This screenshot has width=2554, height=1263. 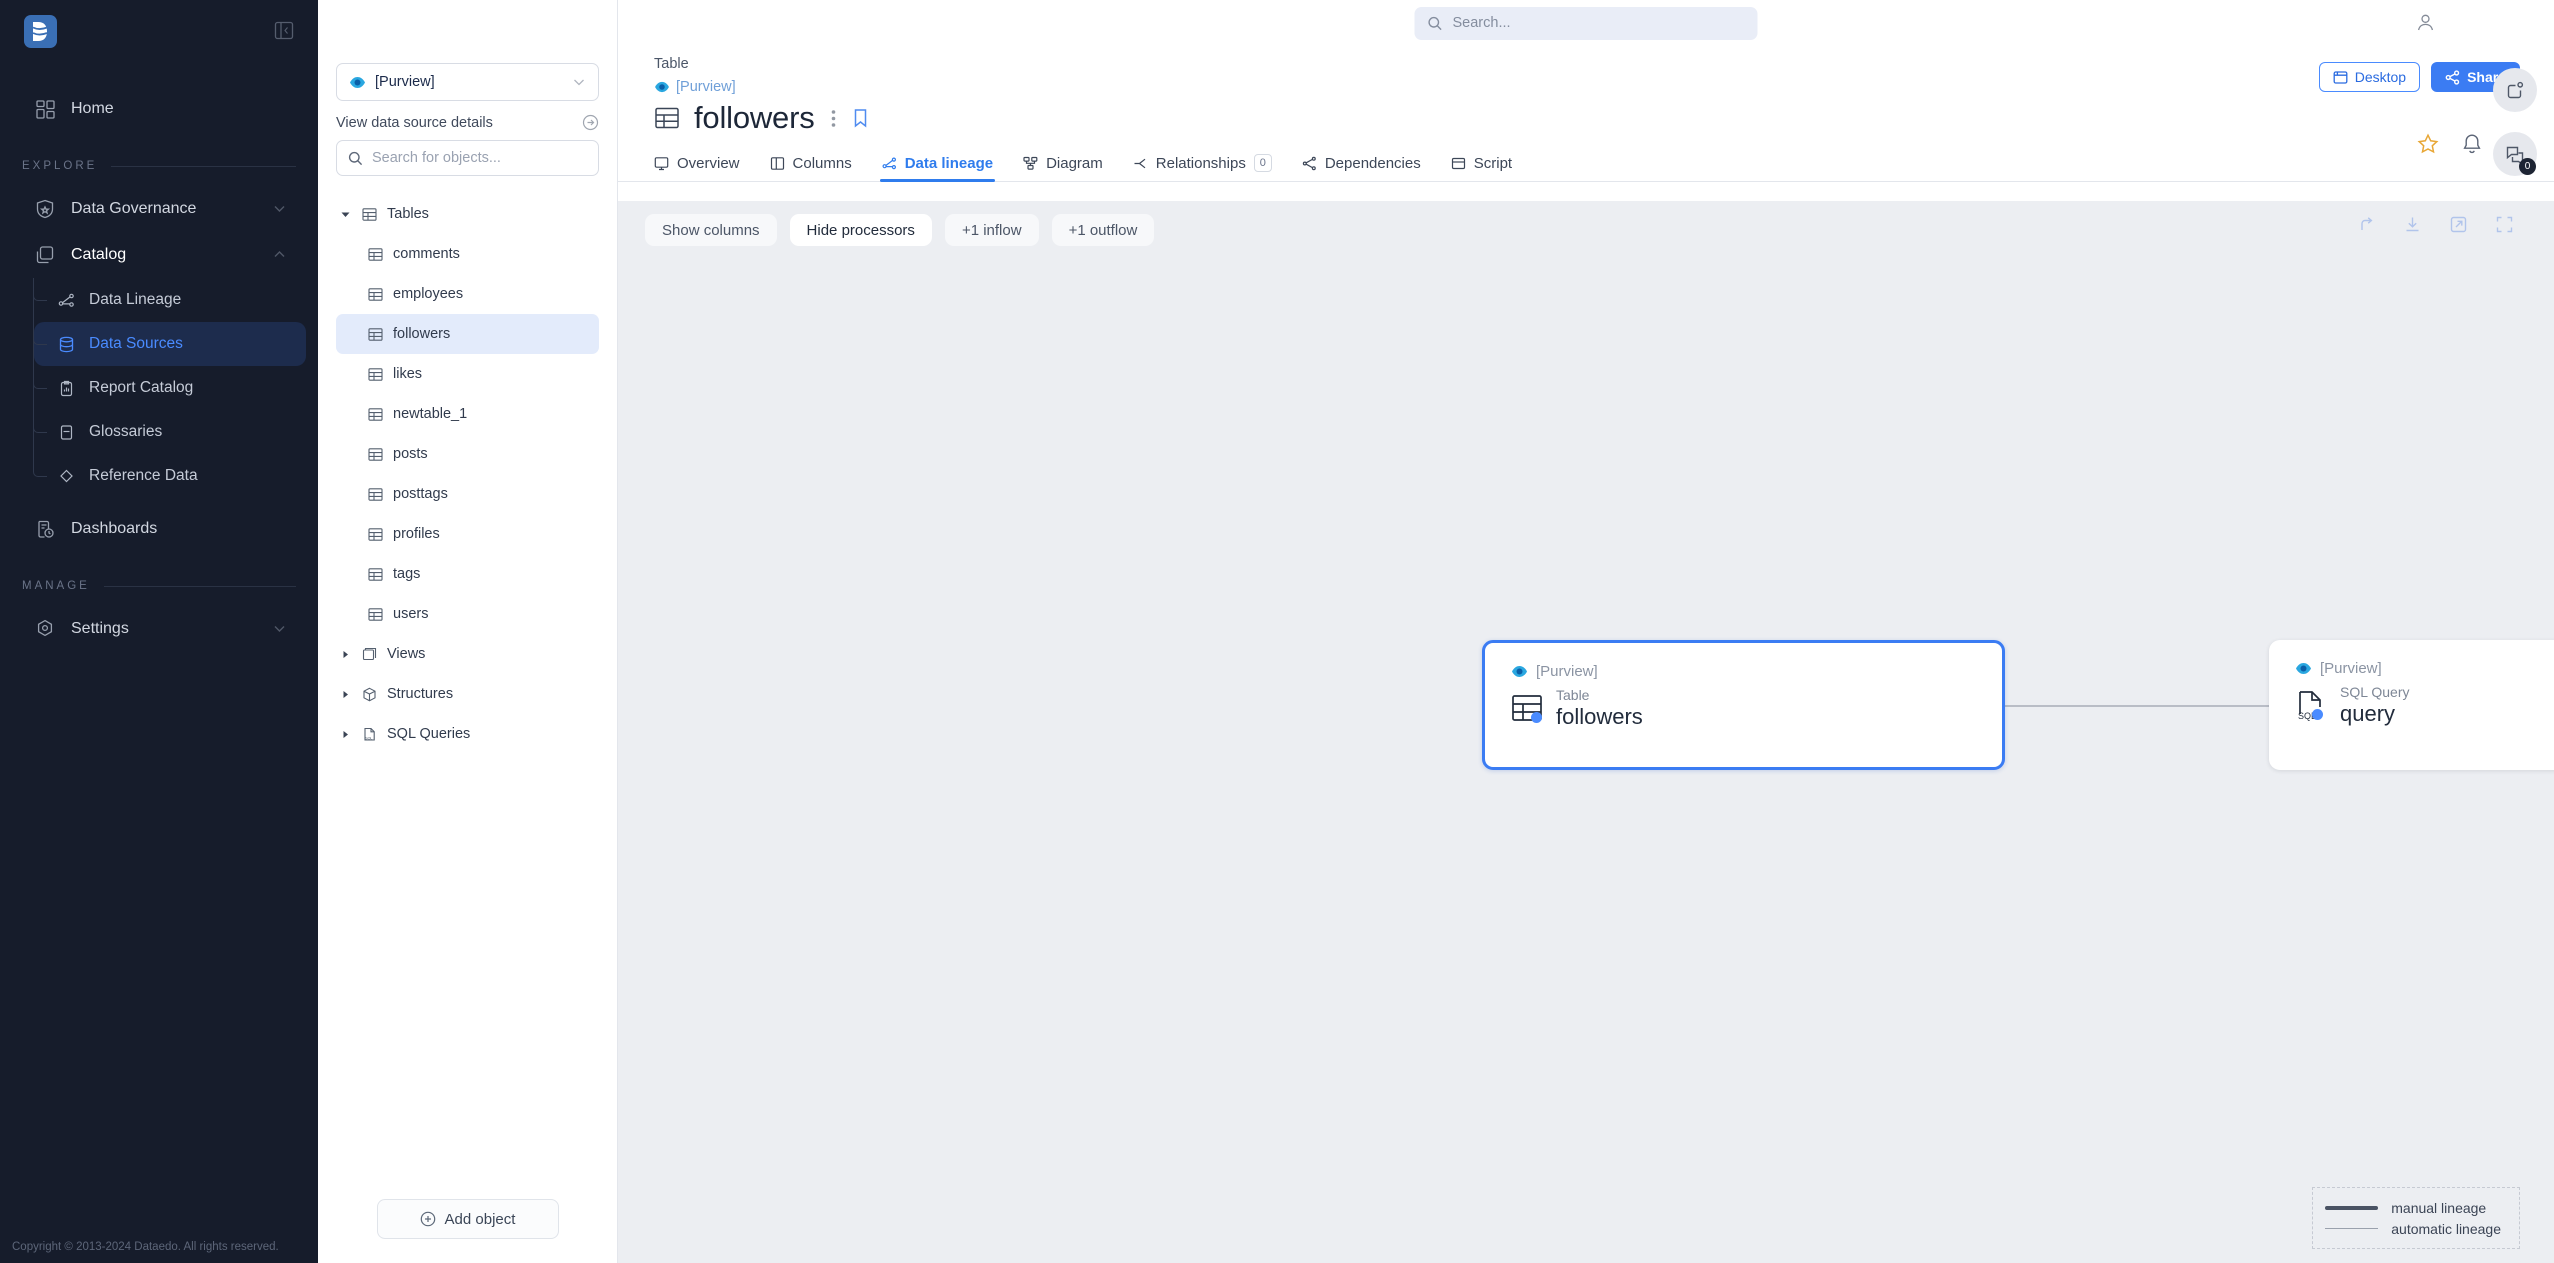 What do you see at coordinates (467, 334) in the screenshot?
I see `tree-item-table-selected: followers` at bounding box center [467, 334].